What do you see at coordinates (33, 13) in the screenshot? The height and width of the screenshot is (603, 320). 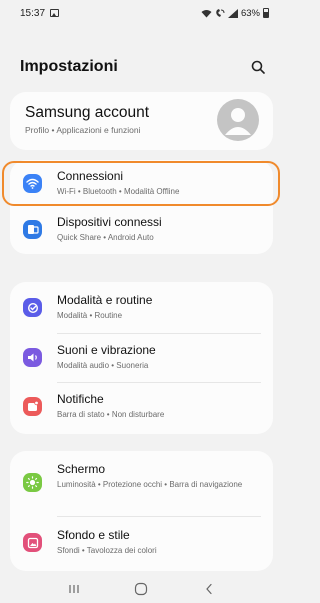 I see `status-time: 15:37` at bounding box center [33, 13].